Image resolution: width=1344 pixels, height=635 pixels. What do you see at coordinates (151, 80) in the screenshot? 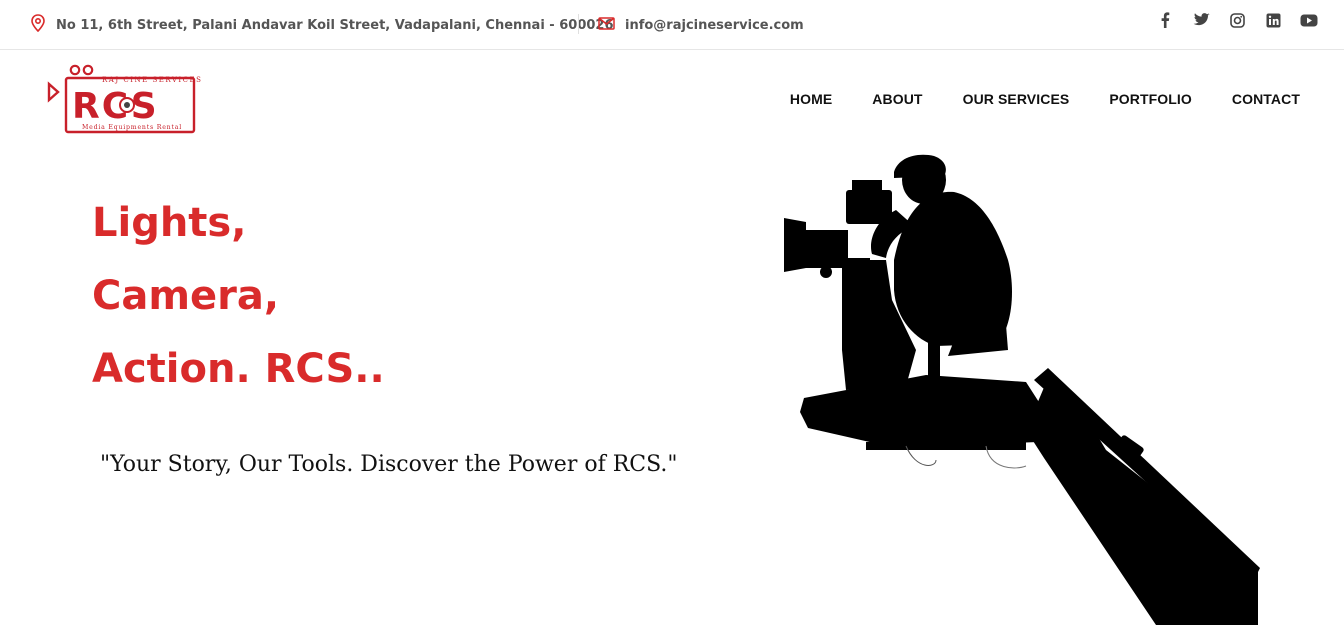
I see `svg-text: RAJ CINE SERVICES` at bounding box center [151, 80].